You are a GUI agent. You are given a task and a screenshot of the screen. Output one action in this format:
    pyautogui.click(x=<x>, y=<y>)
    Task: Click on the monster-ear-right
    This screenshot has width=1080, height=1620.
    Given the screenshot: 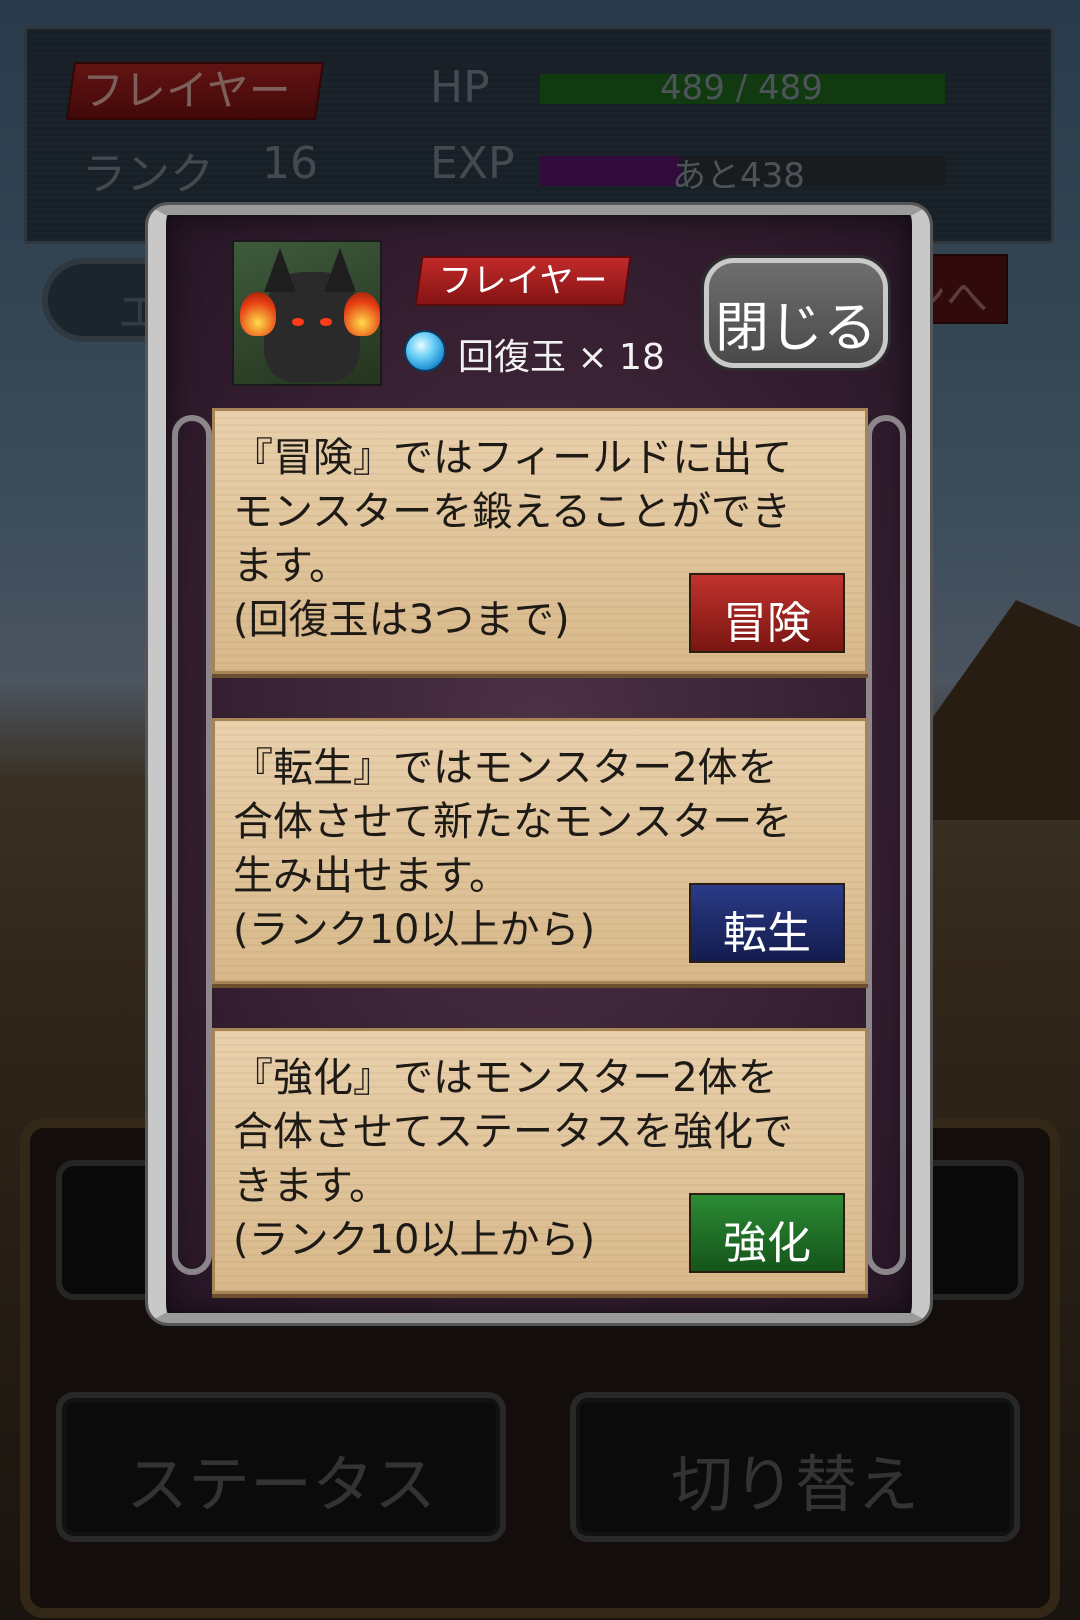 What is the action you would take?
    pyautogui.click(x=340, y=270)
    